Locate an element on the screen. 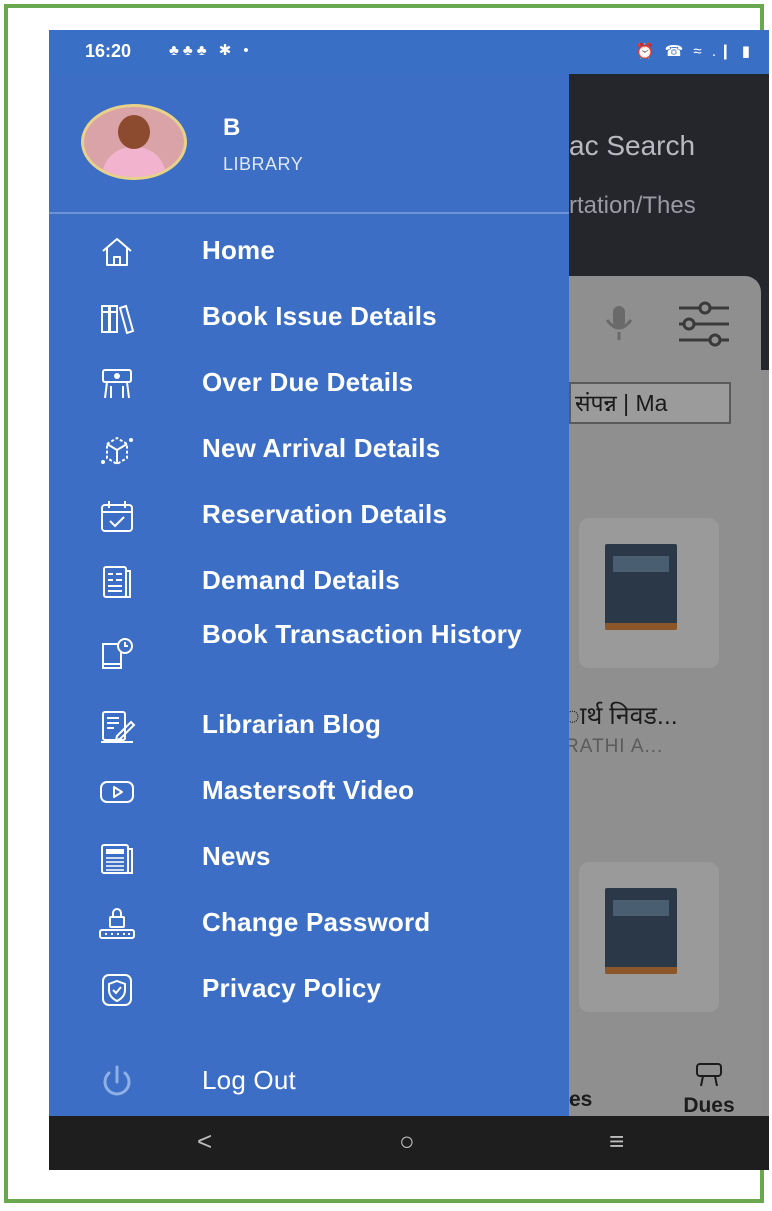 Image resolution: width=772 pixels, height=1211 pixels. background-search-bar is located at coordinates (669, 322).